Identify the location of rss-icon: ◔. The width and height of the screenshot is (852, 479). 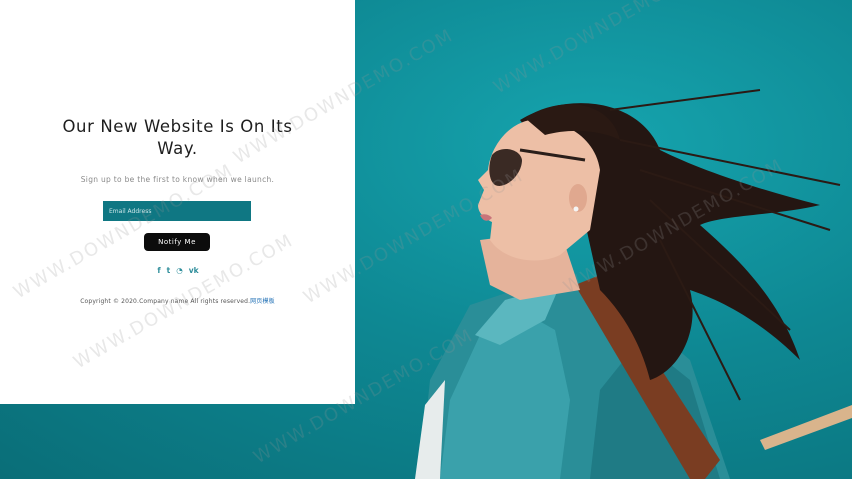
(179, 271).